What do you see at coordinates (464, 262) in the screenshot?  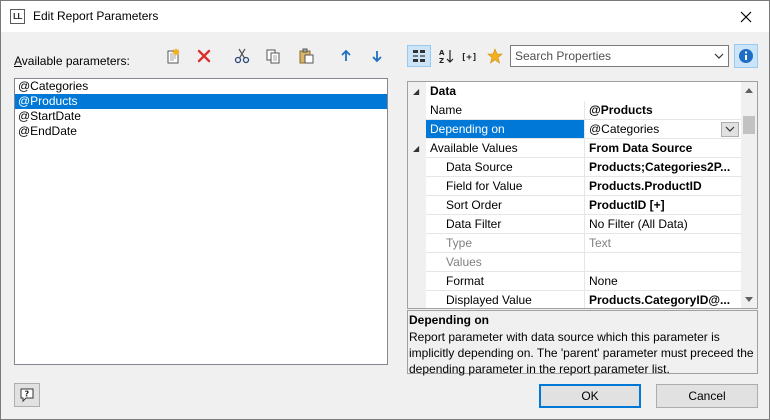 I see `property-name: Values` at bounding box center [464, 262].